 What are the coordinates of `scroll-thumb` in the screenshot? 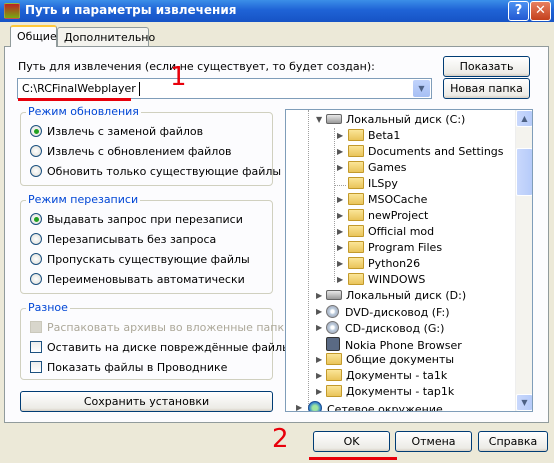 It's located at (524, 172).